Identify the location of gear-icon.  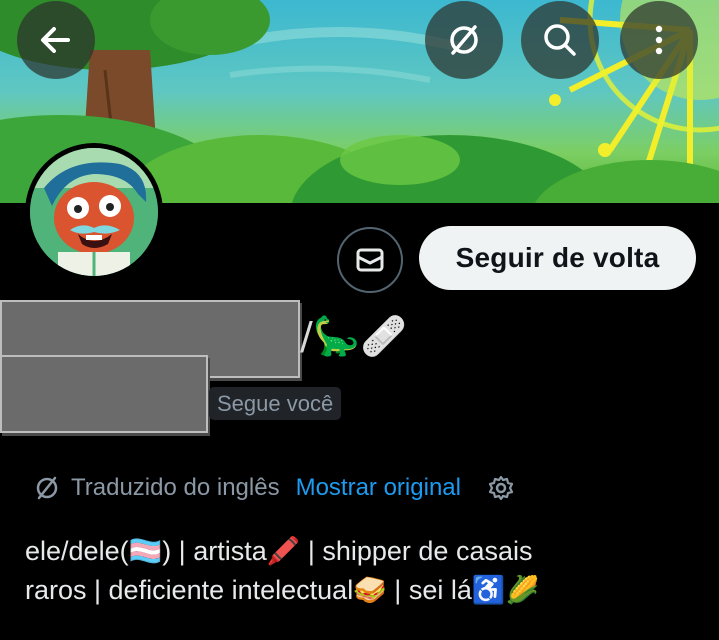
(501, 488).